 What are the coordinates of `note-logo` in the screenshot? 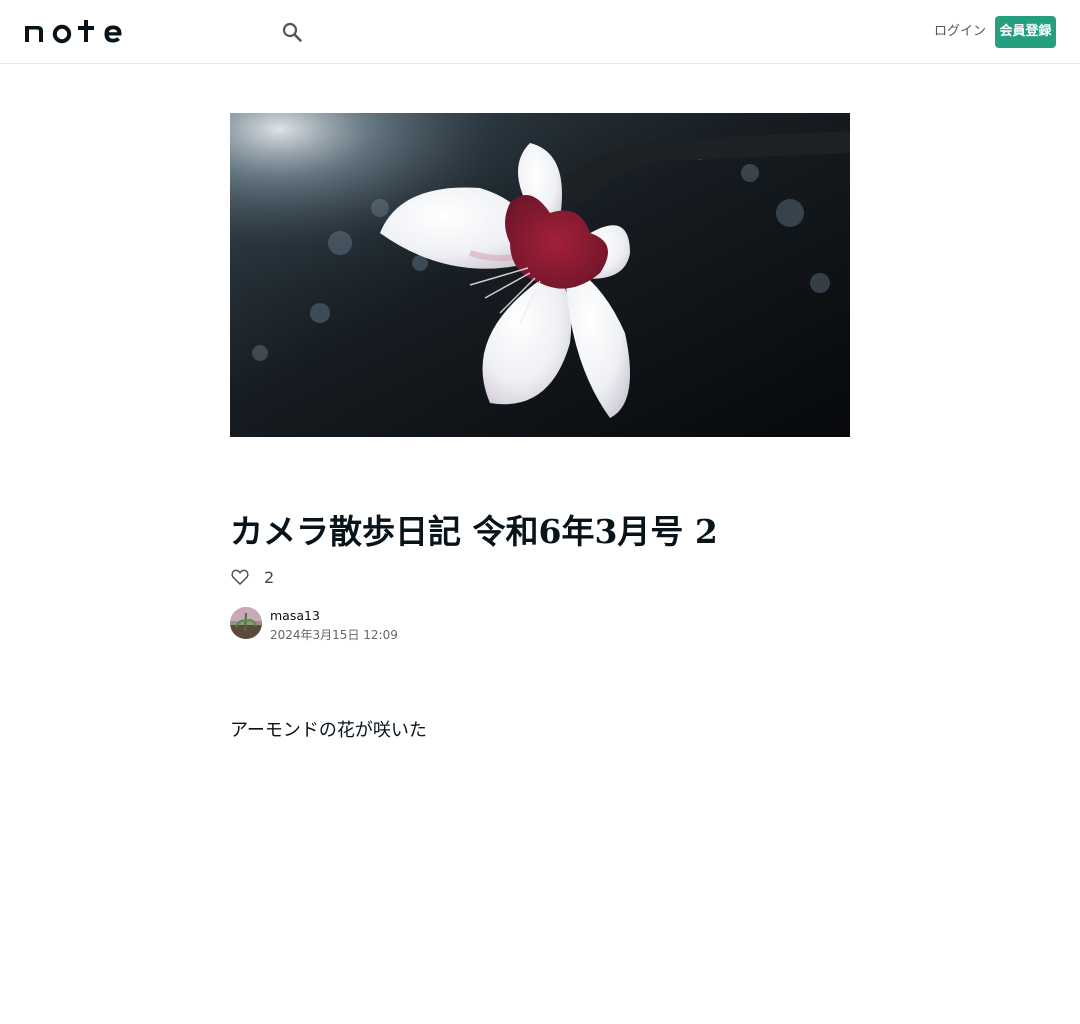 It's located at (74, 31).